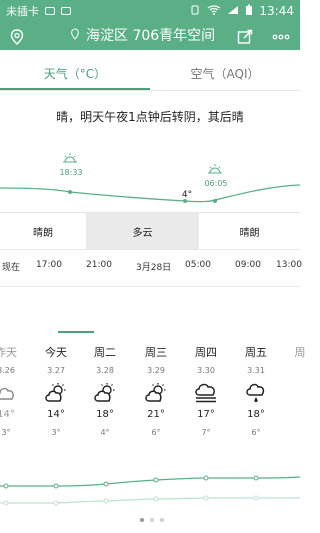  What do you see at coordinates (225, 74) in the screenshot?
I see `tab-air-quality: 空气（AQI）` at bounding box center [225, 74].